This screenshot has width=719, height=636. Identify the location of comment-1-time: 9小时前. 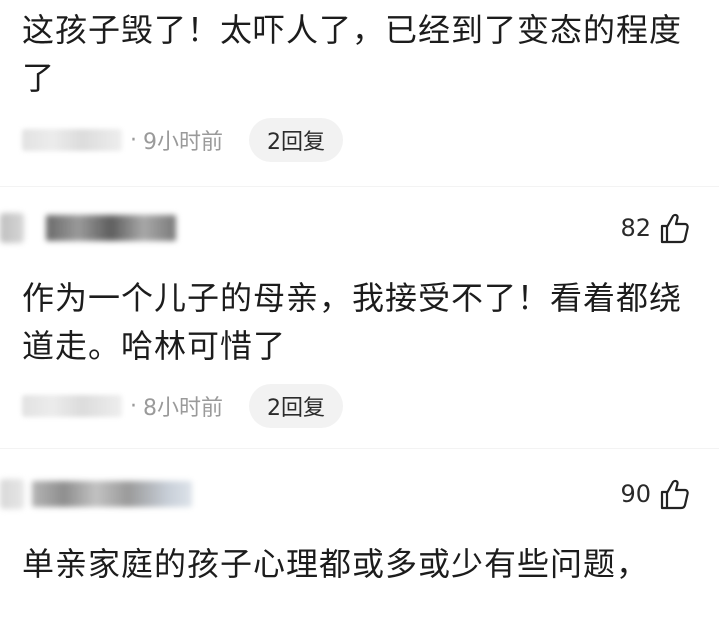
(183, 142).